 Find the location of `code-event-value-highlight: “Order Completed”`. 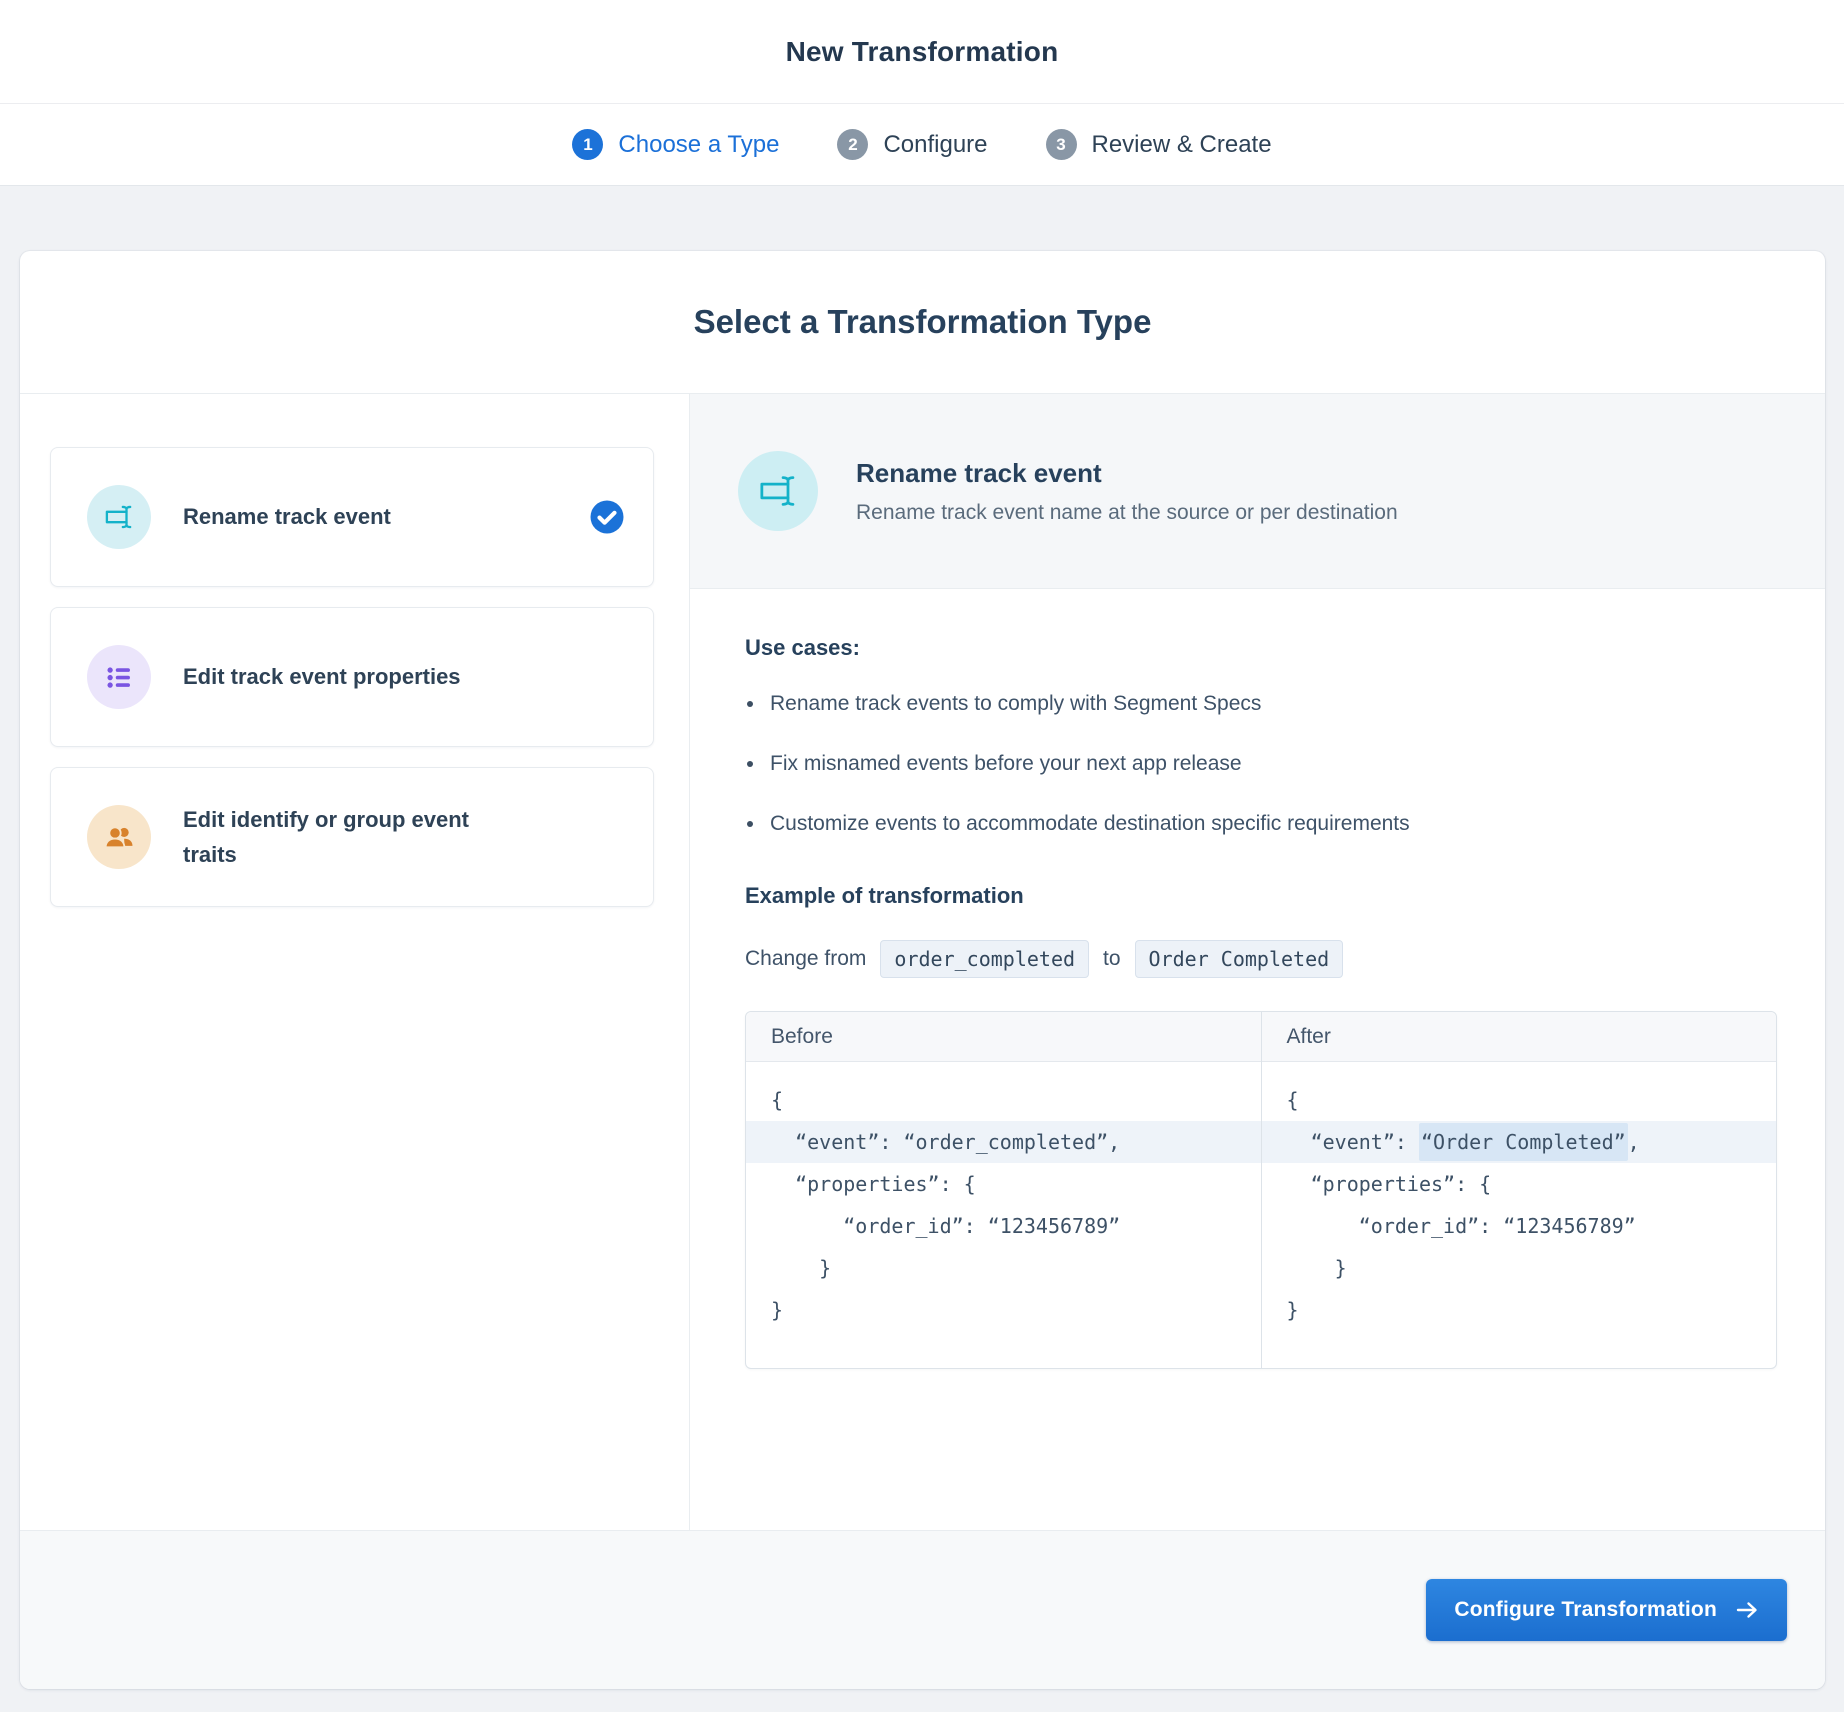

code-event-value-highlight: “Order Completed” is located at coordinates (1523, 1142).